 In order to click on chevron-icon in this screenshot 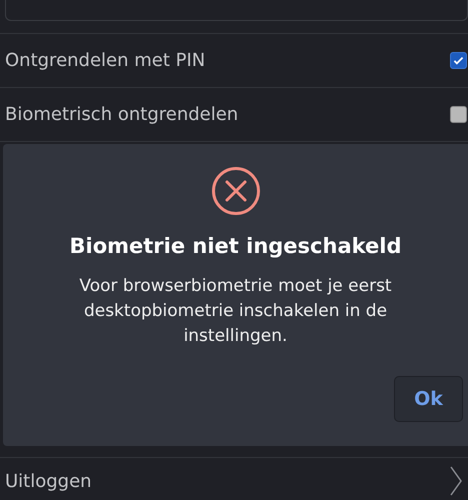, I will do `click(456, 481)`.